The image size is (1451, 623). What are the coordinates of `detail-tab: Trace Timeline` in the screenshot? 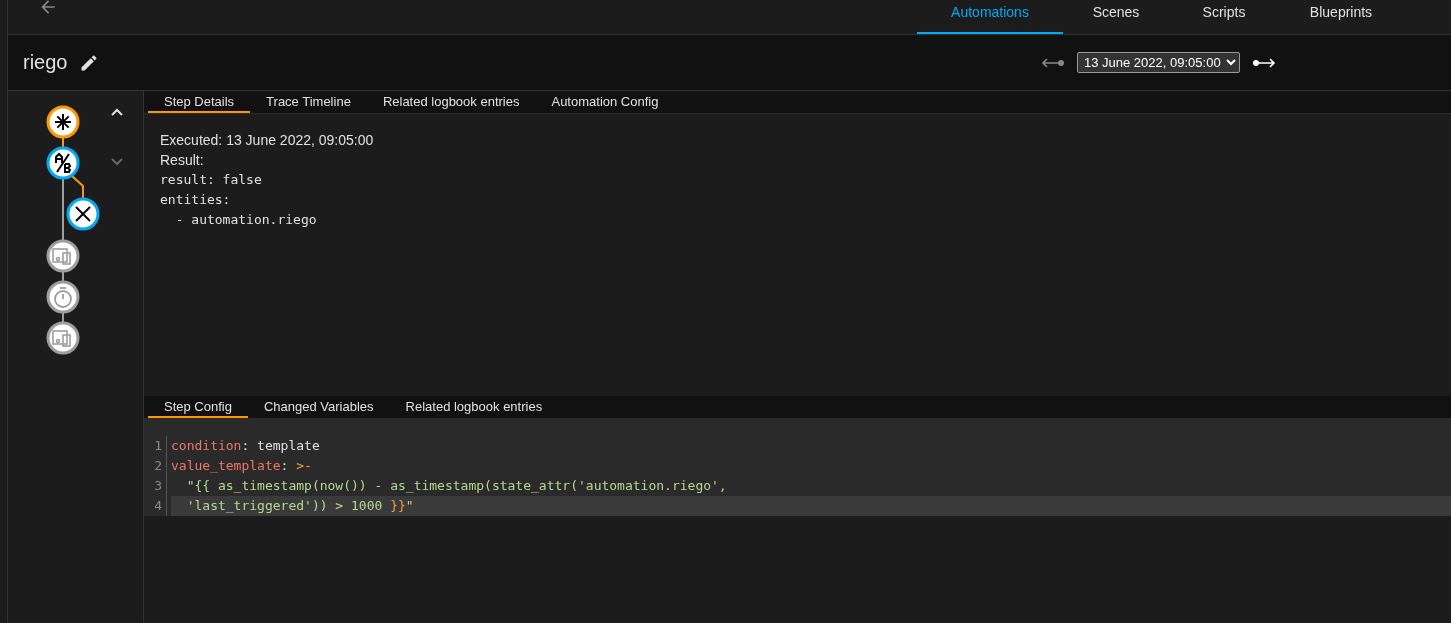 It's located at (308, 102).